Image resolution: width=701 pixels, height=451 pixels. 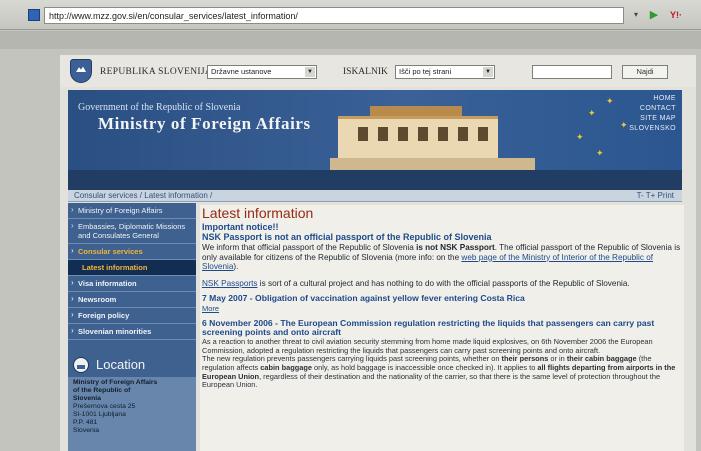 I want to click on toolbar-strip, so click(x=350, y=40).